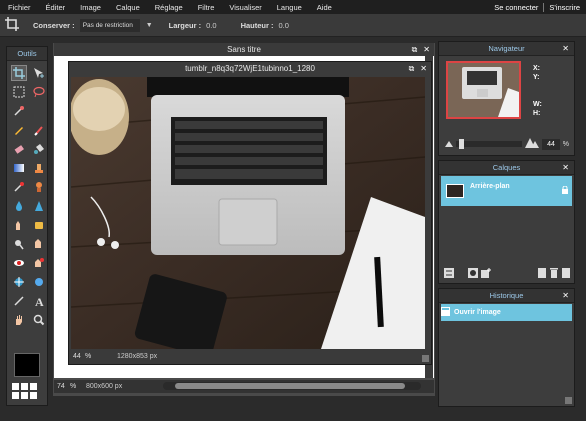  I want to click on crop-tool-icon, so click(19, 73).